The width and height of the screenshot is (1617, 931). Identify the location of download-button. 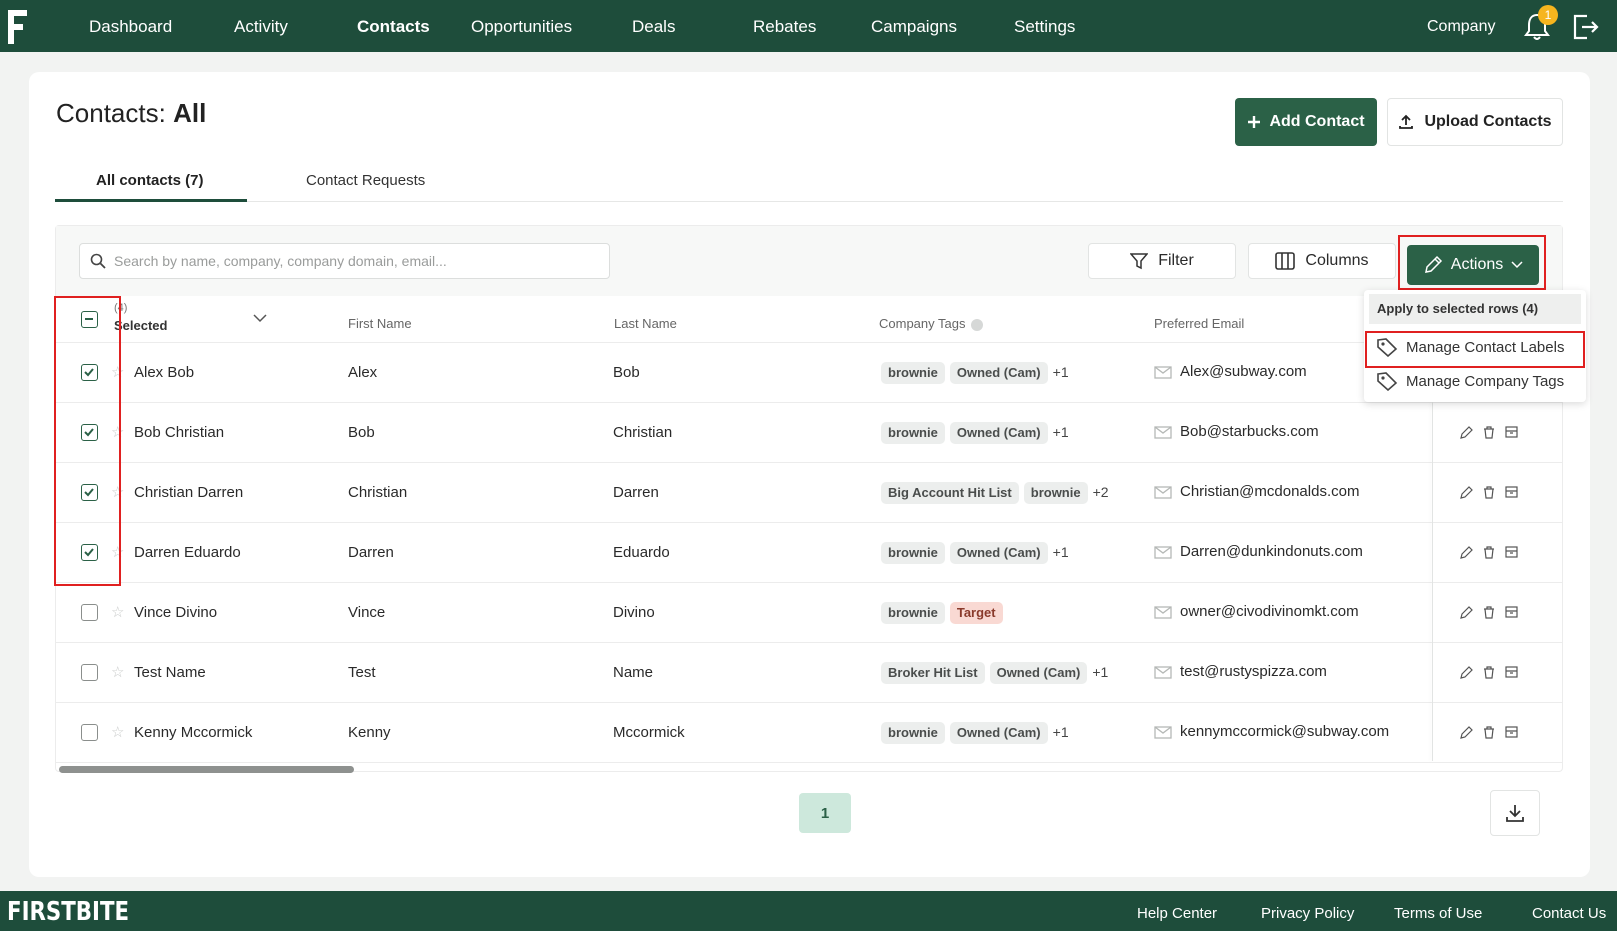
(1515, 813).